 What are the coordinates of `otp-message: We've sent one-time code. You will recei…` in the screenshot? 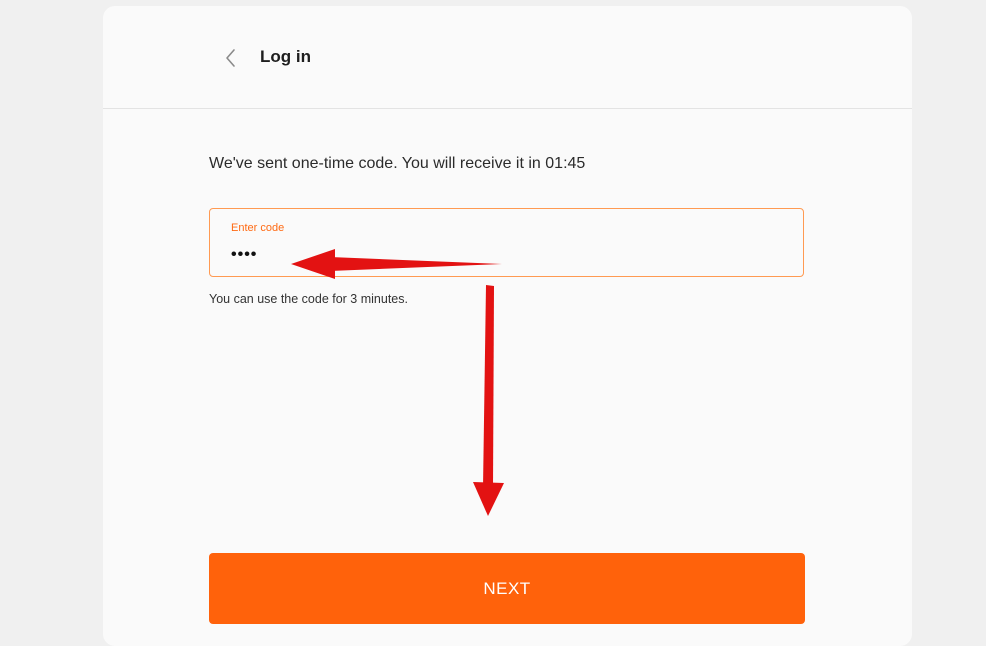 It's located at (397, 163).